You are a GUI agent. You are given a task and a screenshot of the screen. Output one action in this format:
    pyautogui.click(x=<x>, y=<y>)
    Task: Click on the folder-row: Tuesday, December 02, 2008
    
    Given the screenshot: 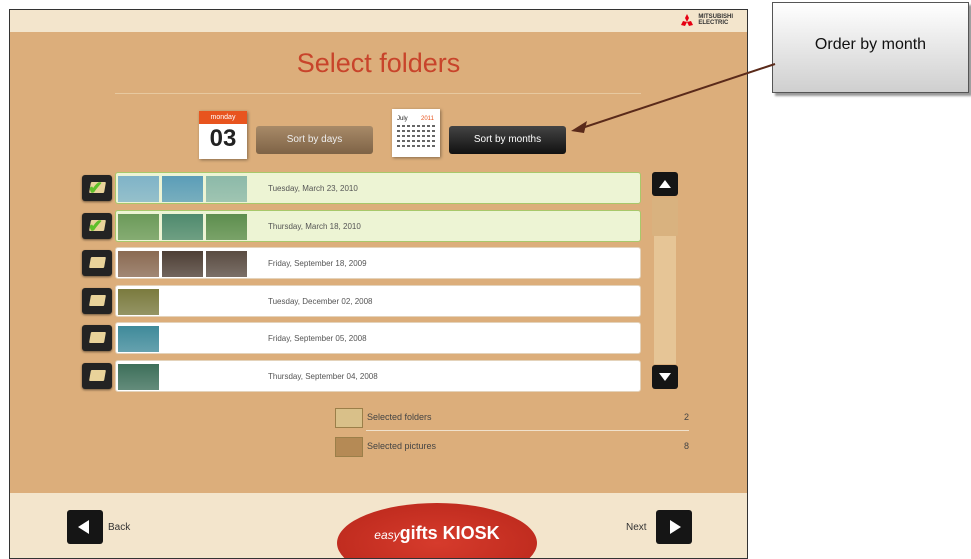 What is the action you would take?
    pyautogui.click(x=378, y=300)
    